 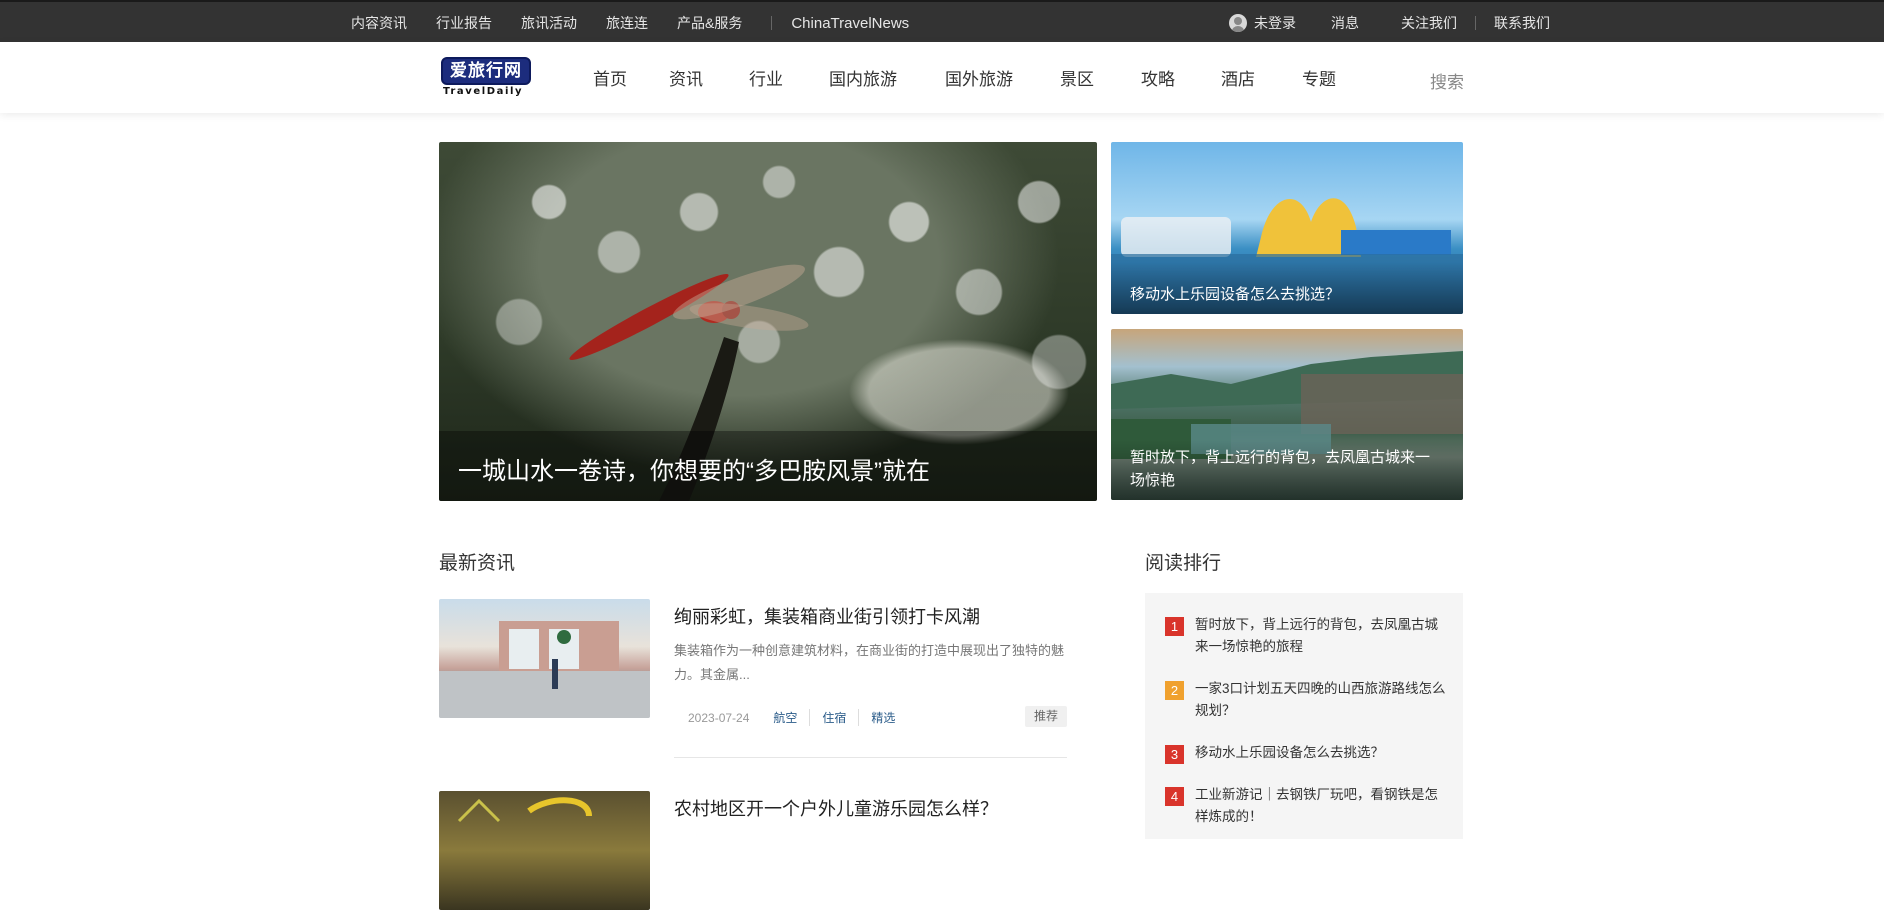 What do you see at coordinates (766, 77) in the screenshot?
I see `nav-industry: 行业` at bounding box center [766, 77].